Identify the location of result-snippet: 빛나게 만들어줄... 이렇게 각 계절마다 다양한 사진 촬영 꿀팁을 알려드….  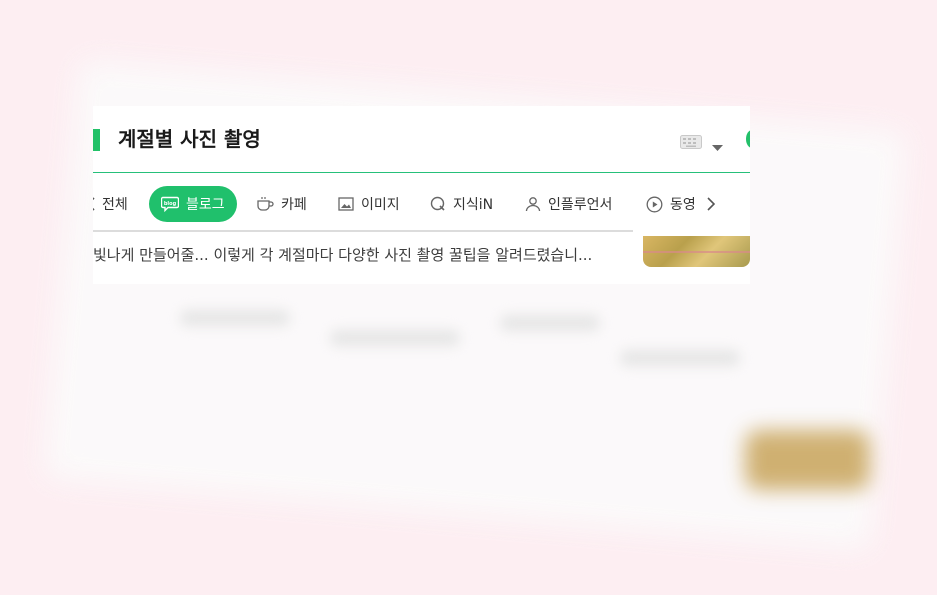
(342, 254).